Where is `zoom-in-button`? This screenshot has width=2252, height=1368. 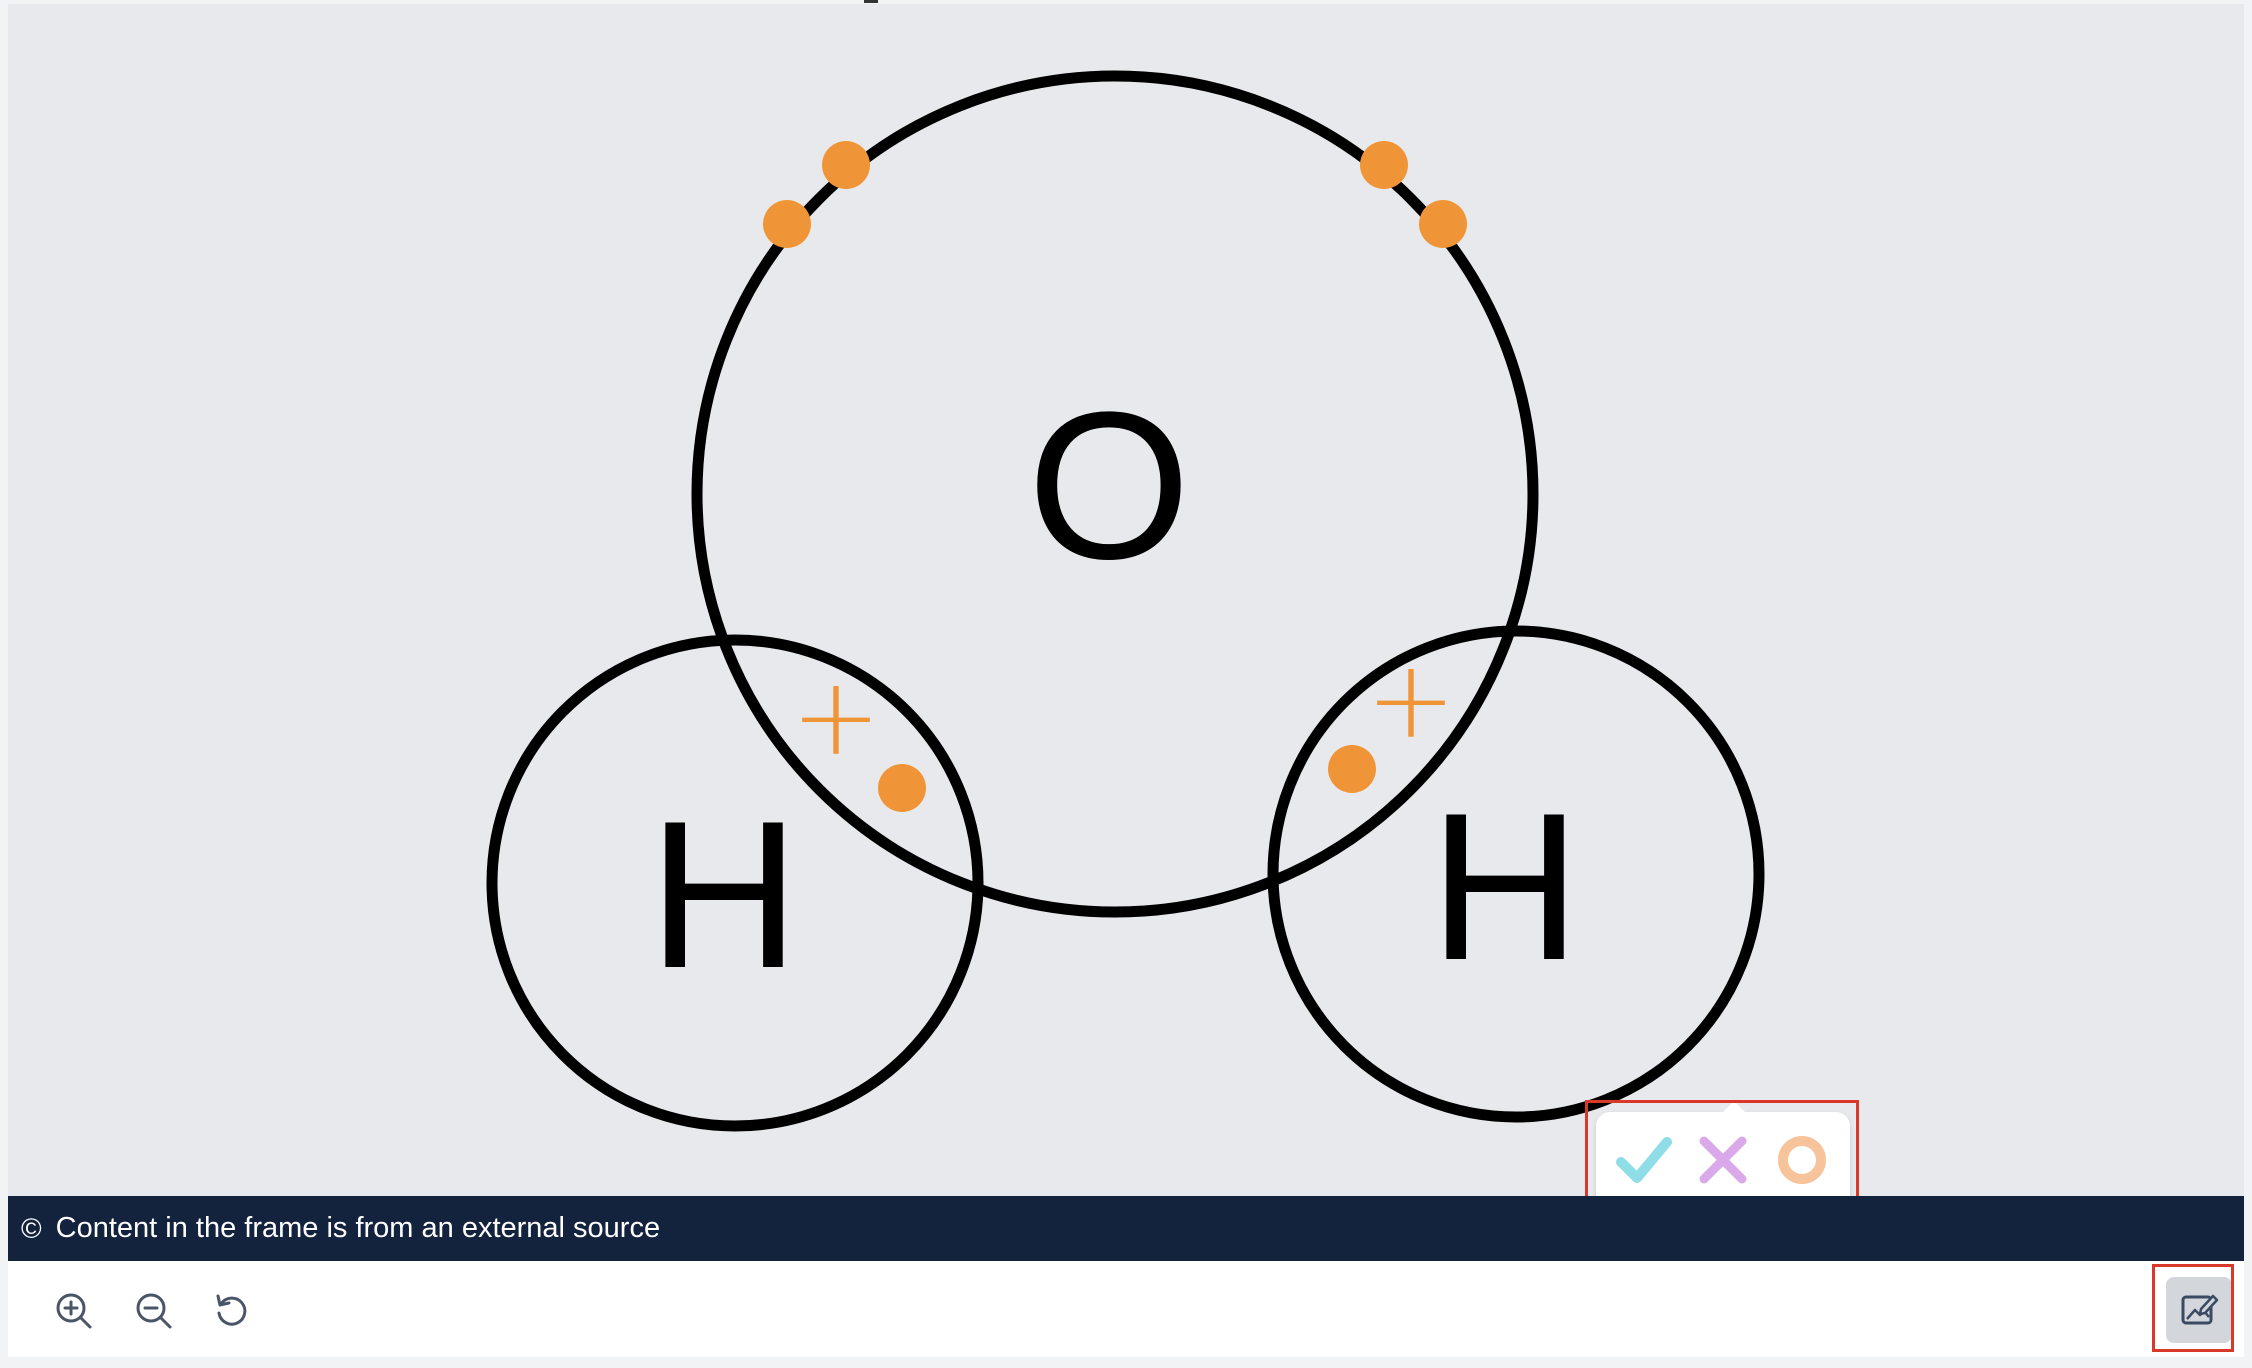 zoom-in-button is located at coordinates (74, 1311).